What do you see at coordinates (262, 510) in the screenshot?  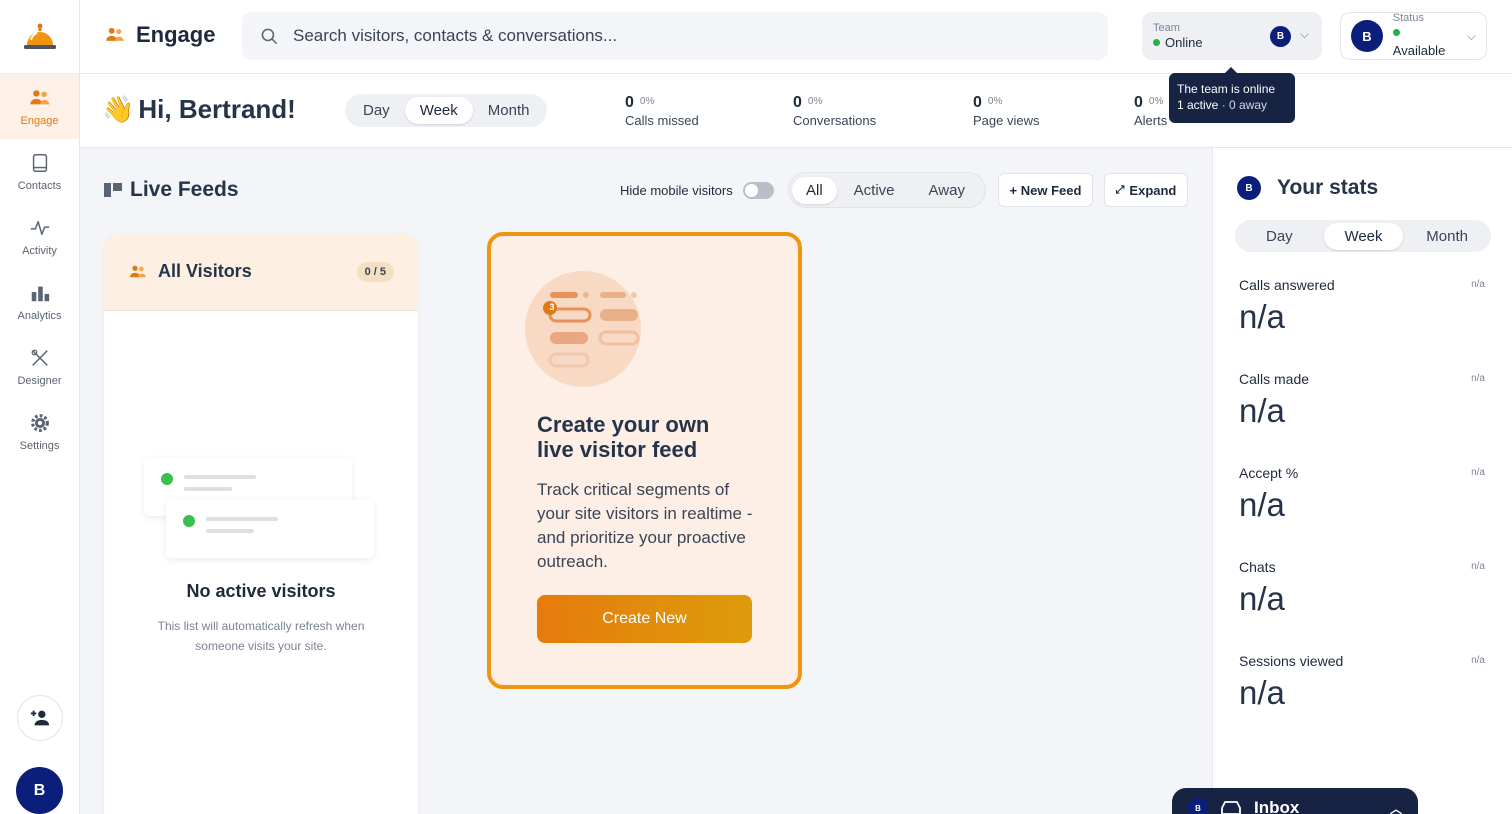 I see `empty-state-illustration` at bounding box center [262, 510].